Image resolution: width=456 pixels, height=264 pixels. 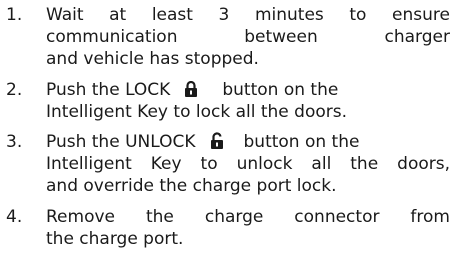 I want to click on step-text-line: Push the LOCK button on the, so click(x=248, y=91).